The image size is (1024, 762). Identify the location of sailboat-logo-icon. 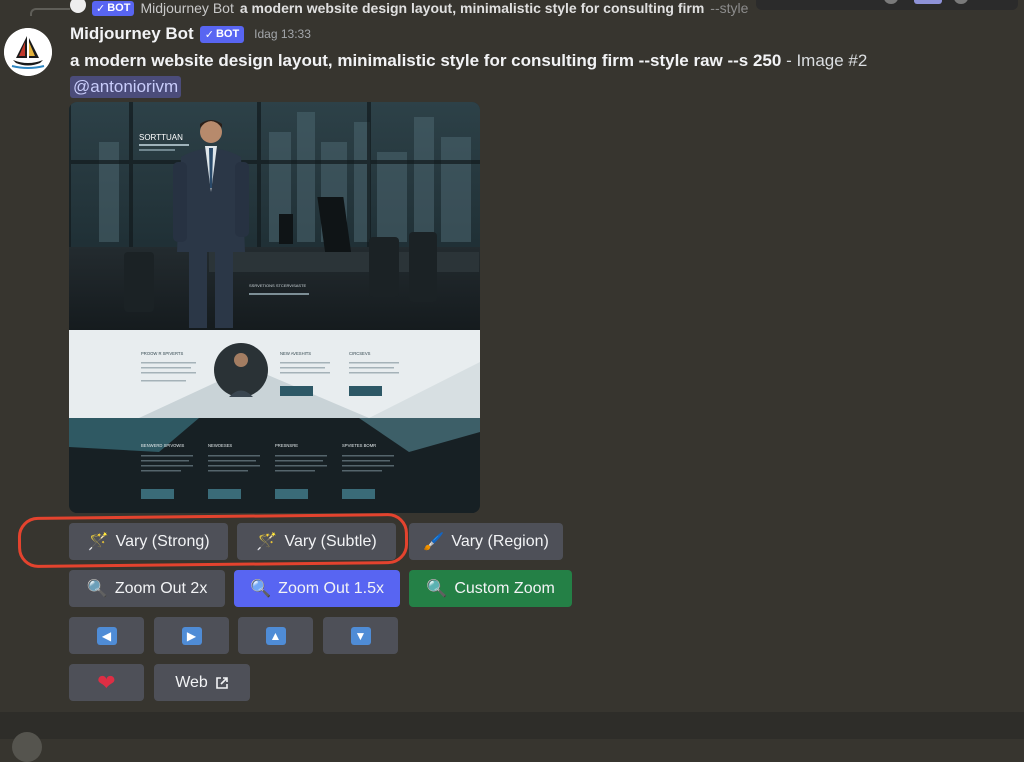
(28, 52).